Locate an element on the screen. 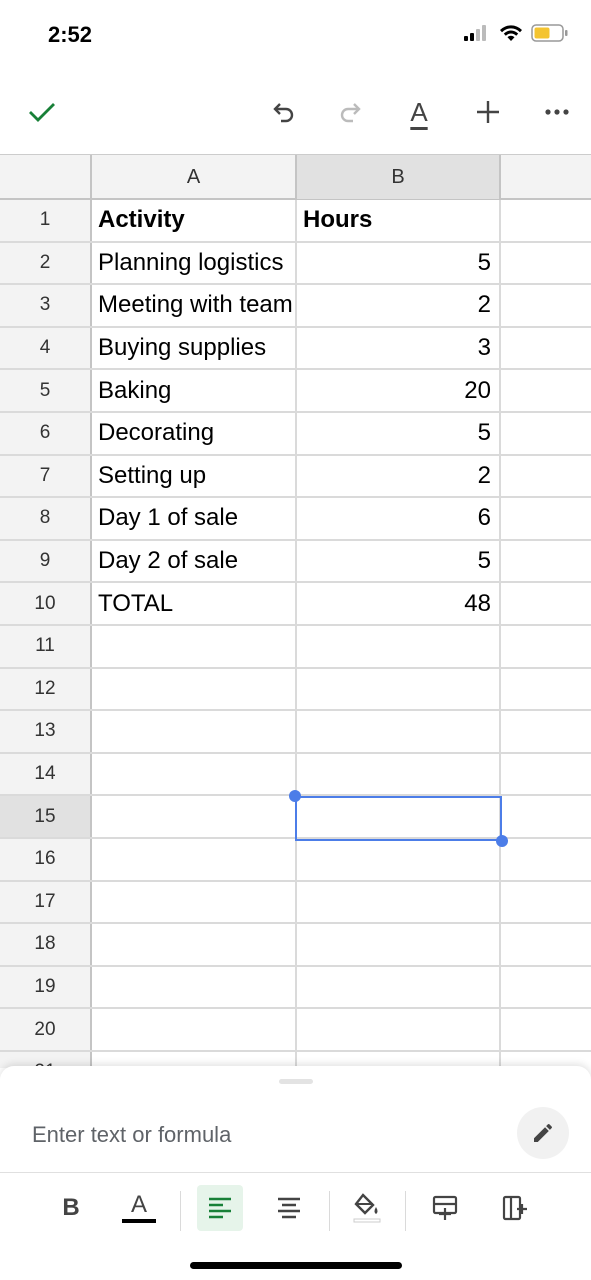  row-header: 11 is located at coordinates (46, 646).